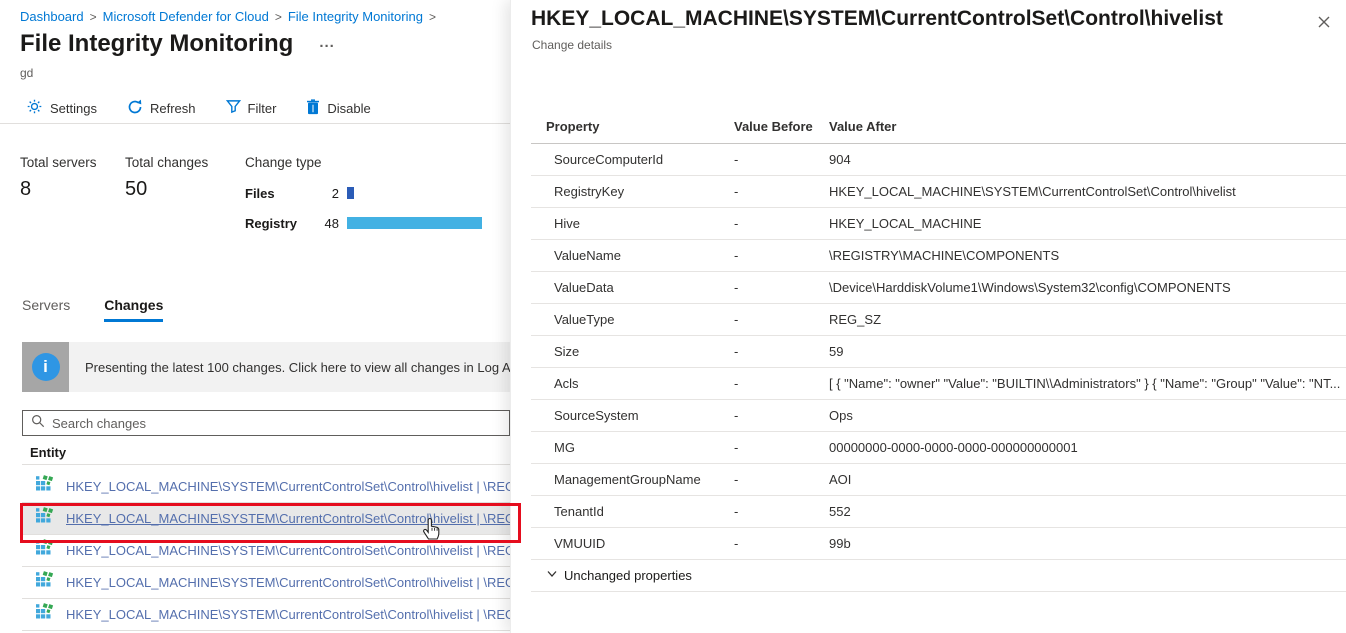  I want to click on settings-button: Settings, so click(61, 108).